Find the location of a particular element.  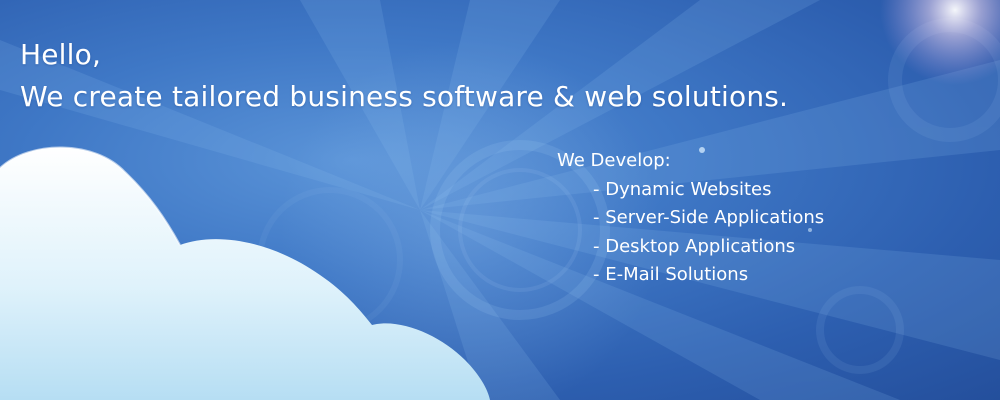

greeting-text: Hello, is located at coordinates (61, 54).